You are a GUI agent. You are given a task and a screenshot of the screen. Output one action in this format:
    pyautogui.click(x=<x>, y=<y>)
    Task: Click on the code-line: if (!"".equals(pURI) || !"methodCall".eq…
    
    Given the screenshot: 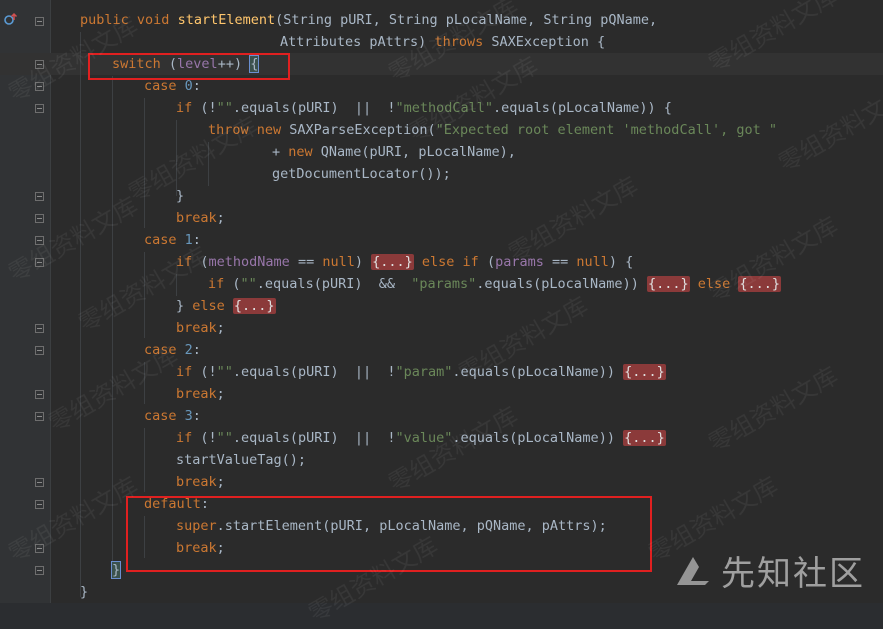 What is the action you would take?
    pyautogui.click(x=424, y=108)
    